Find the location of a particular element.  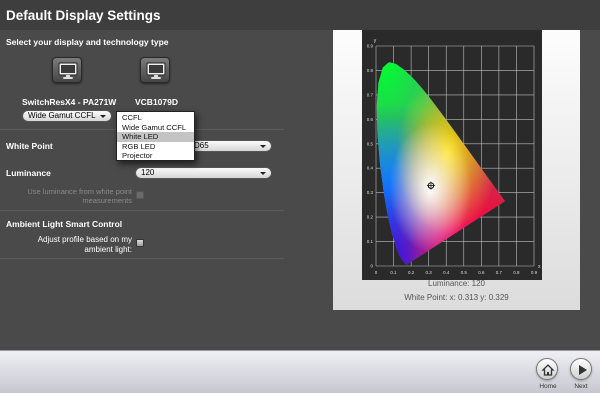

section-subtitle: Select your display and technology type is located at coordinates (87, 42).